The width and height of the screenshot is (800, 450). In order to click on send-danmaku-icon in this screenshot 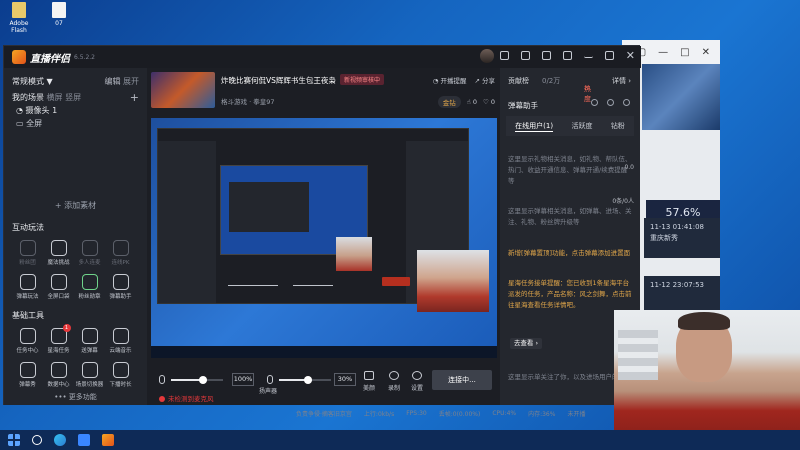, I will do `click(89, 336)`.